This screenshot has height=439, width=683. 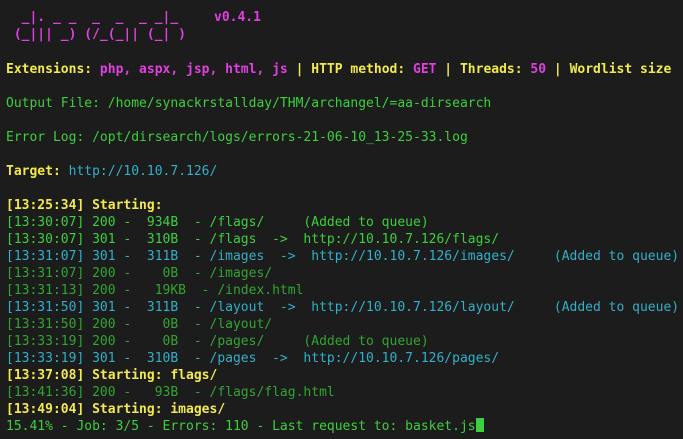 I want to click on wordlist-size-label: Wordlist size, so click(x=620, y=69).